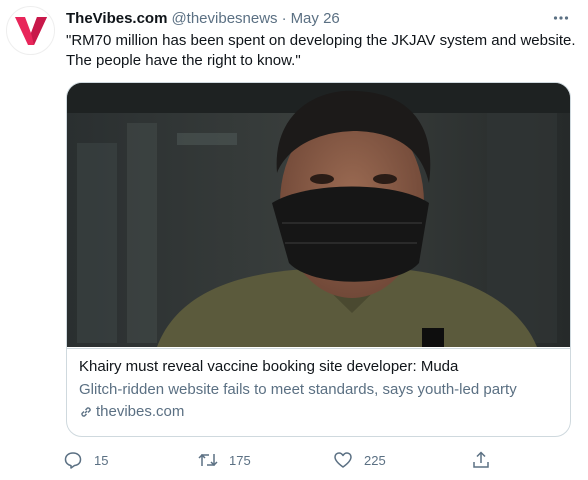 This screenshot has height=480, width=588. Describe the element at coordinates (224, 460) in the screenshot. I see `retweet-button: 175` at that location.